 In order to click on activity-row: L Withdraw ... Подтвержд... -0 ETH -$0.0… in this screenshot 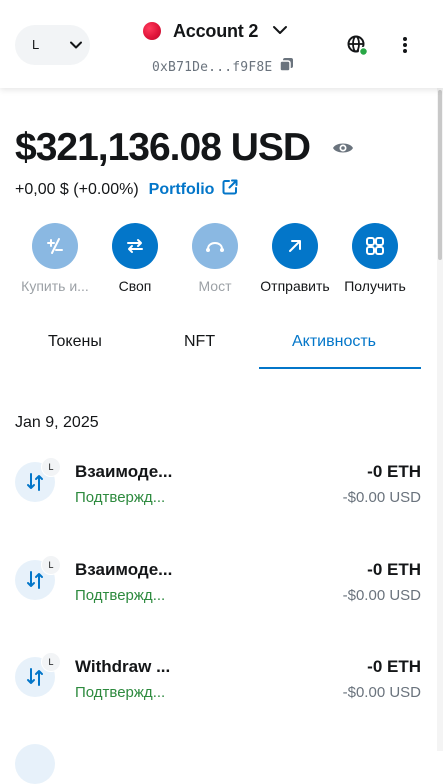, I will do `click(221, 687)`.